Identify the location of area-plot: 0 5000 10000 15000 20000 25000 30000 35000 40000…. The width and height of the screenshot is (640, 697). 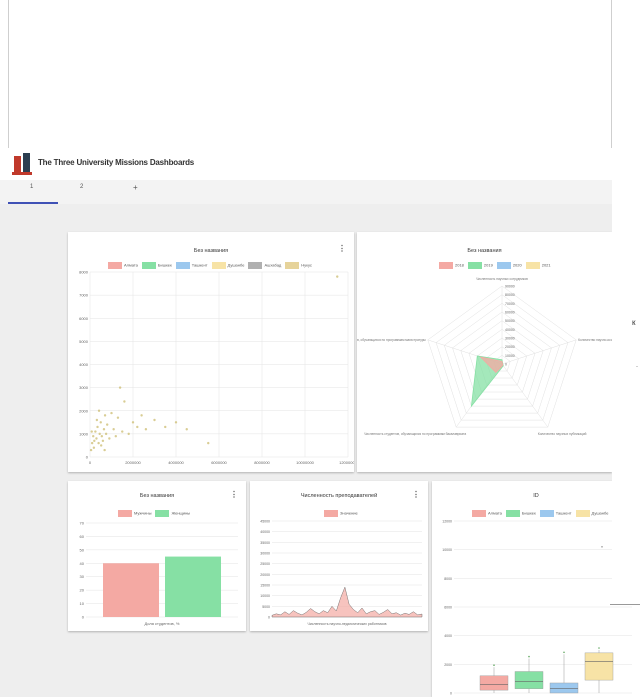
(341, 573).